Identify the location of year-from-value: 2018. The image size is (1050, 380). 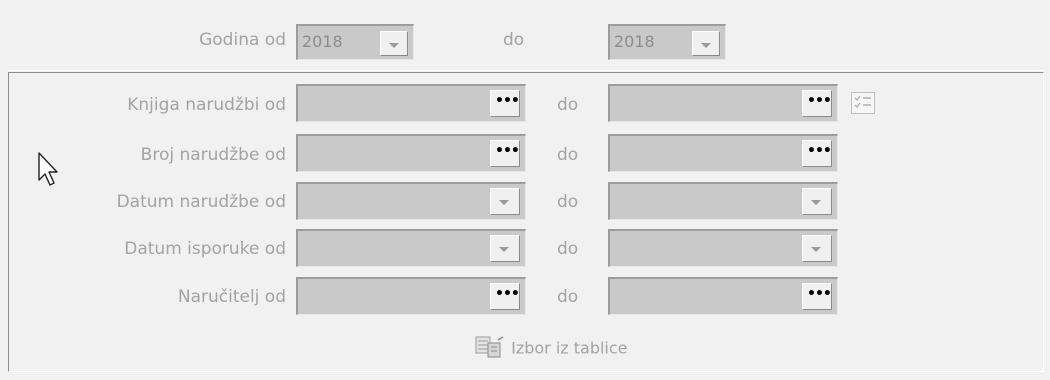
(322, 41).